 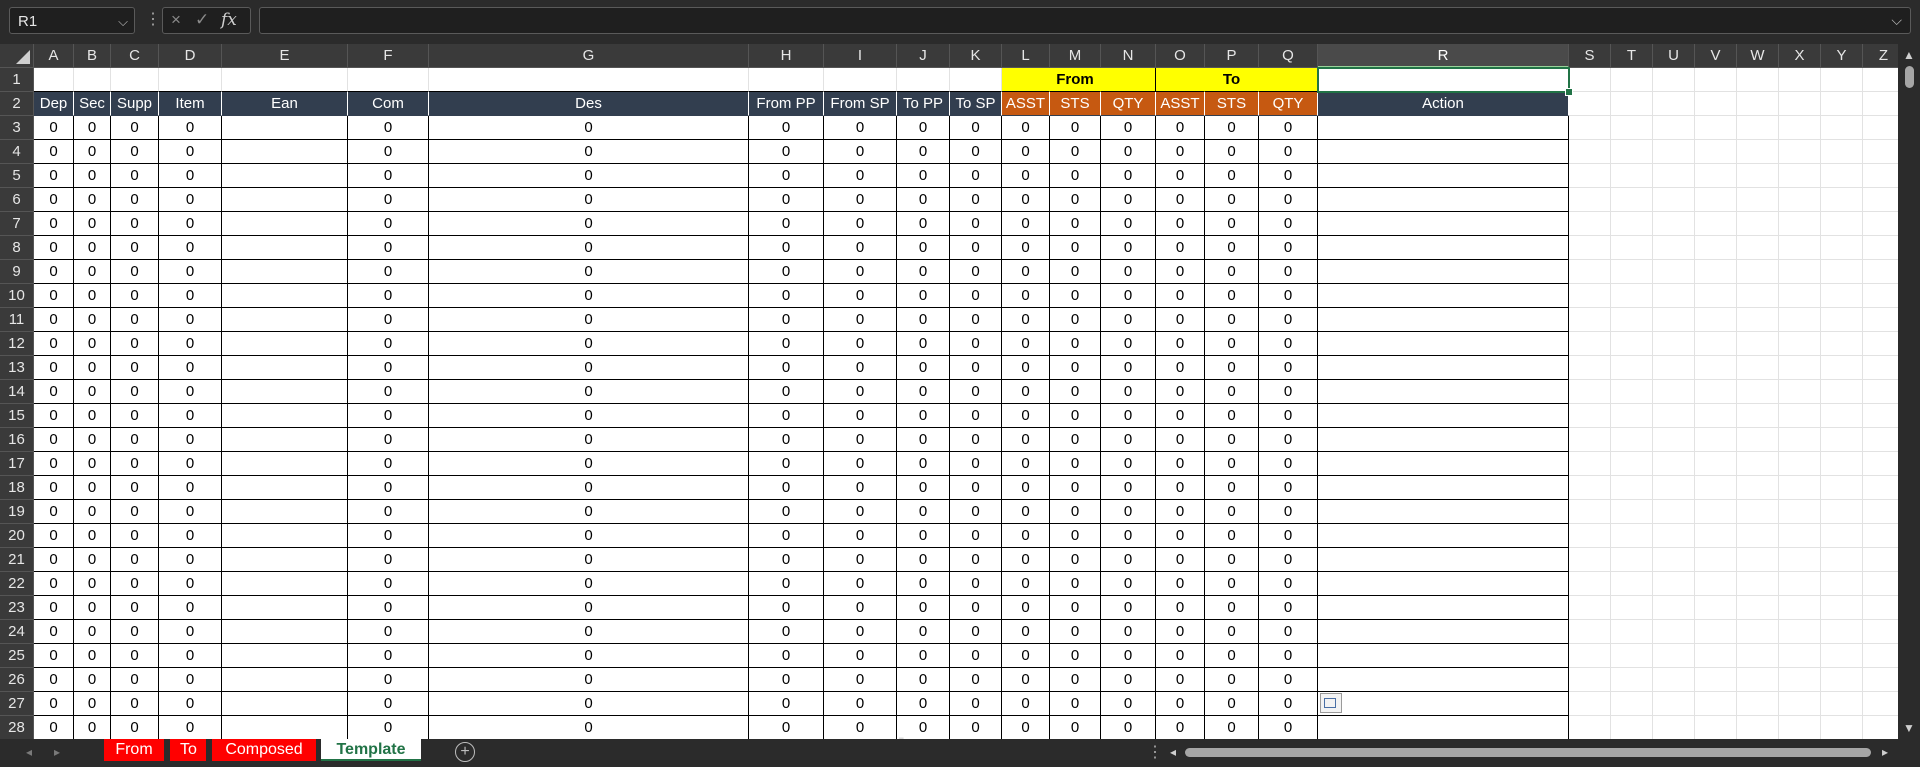 I want to click on cell-n6: 0, so click(x=1128, y=200).